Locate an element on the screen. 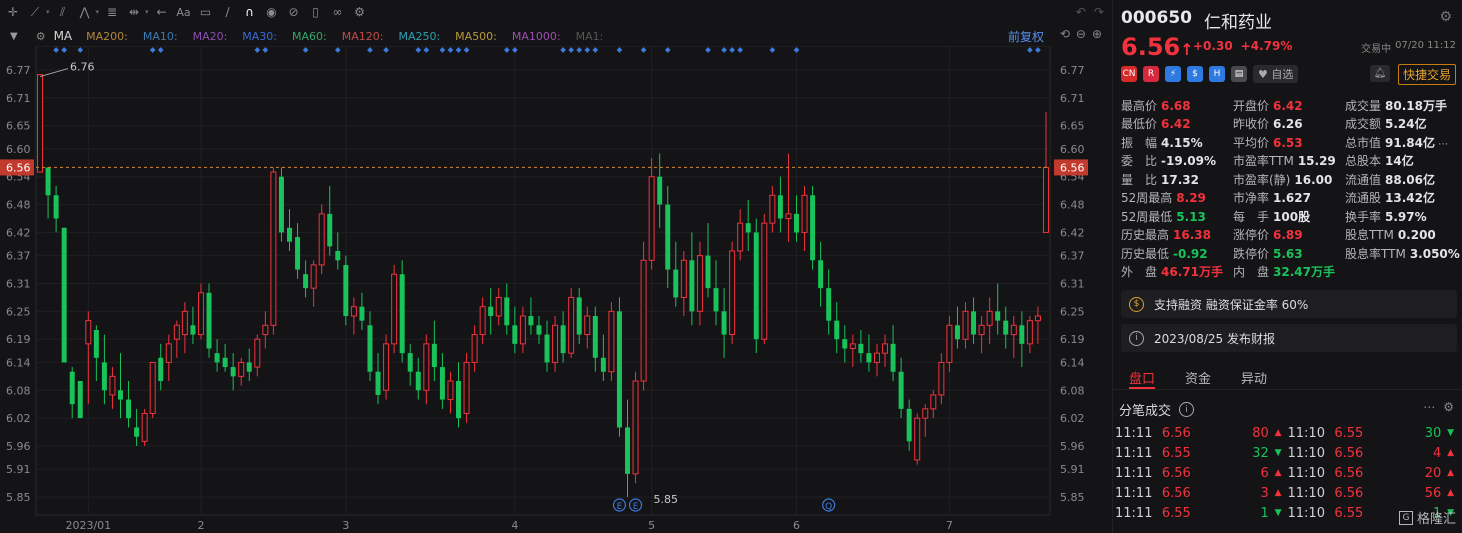 Image resolution: width=1462 pixels, height=533 pixels. lightning-icon: ⚡ is located at coordinates (1173, 74).